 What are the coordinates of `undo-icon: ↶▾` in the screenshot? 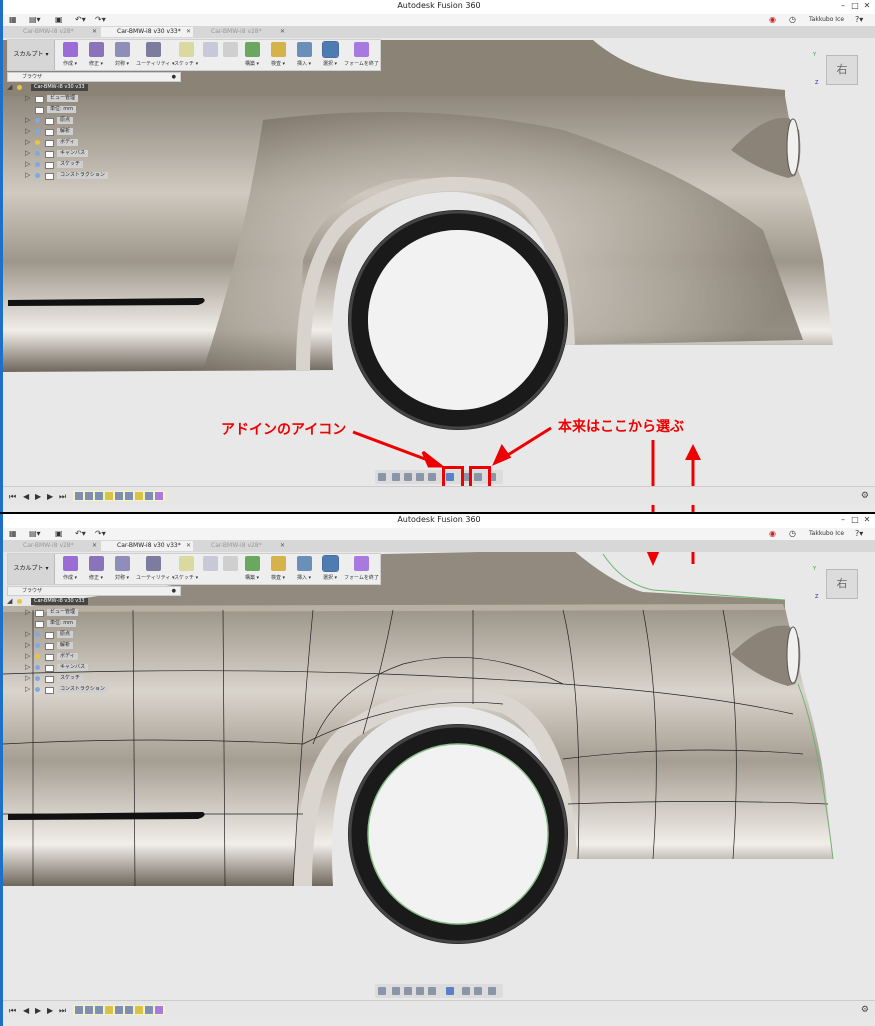 It's located at (80, 19).